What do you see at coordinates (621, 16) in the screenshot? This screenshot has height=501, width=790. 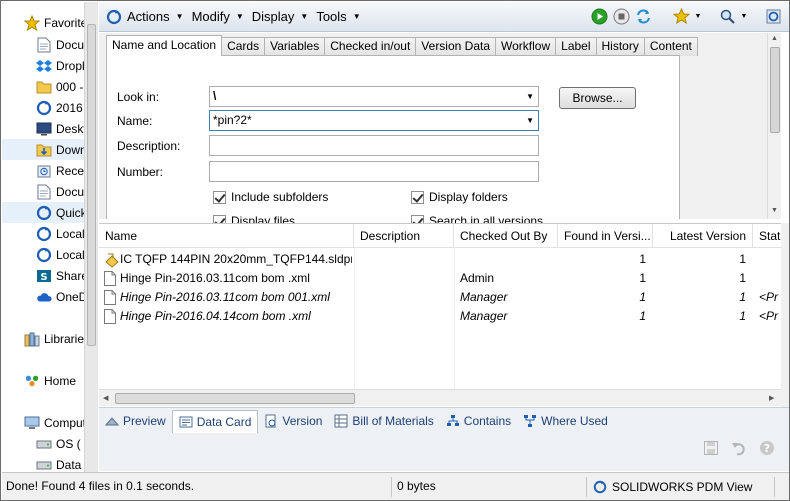 I see `stop-search-icon` at bounding box center [621, 16].